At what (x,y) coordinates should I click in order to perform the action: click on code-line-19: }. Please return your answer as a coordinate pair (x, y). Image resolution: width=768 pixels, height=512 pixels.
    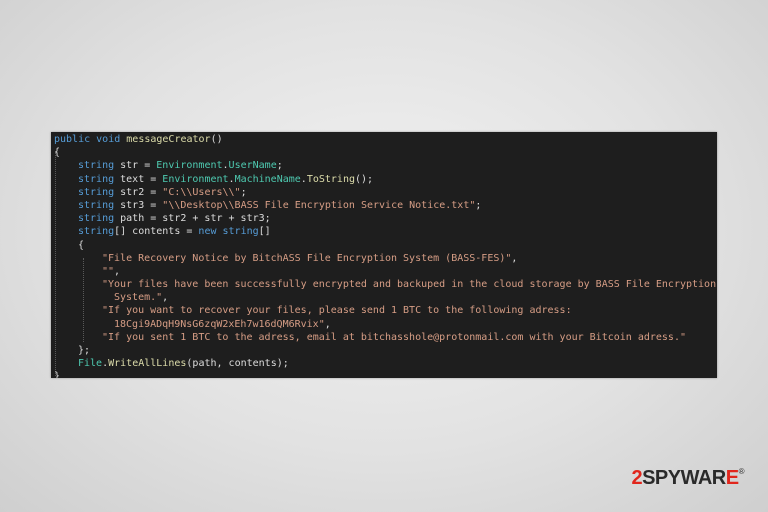
    Looking at the image, I should click on (57, 374).